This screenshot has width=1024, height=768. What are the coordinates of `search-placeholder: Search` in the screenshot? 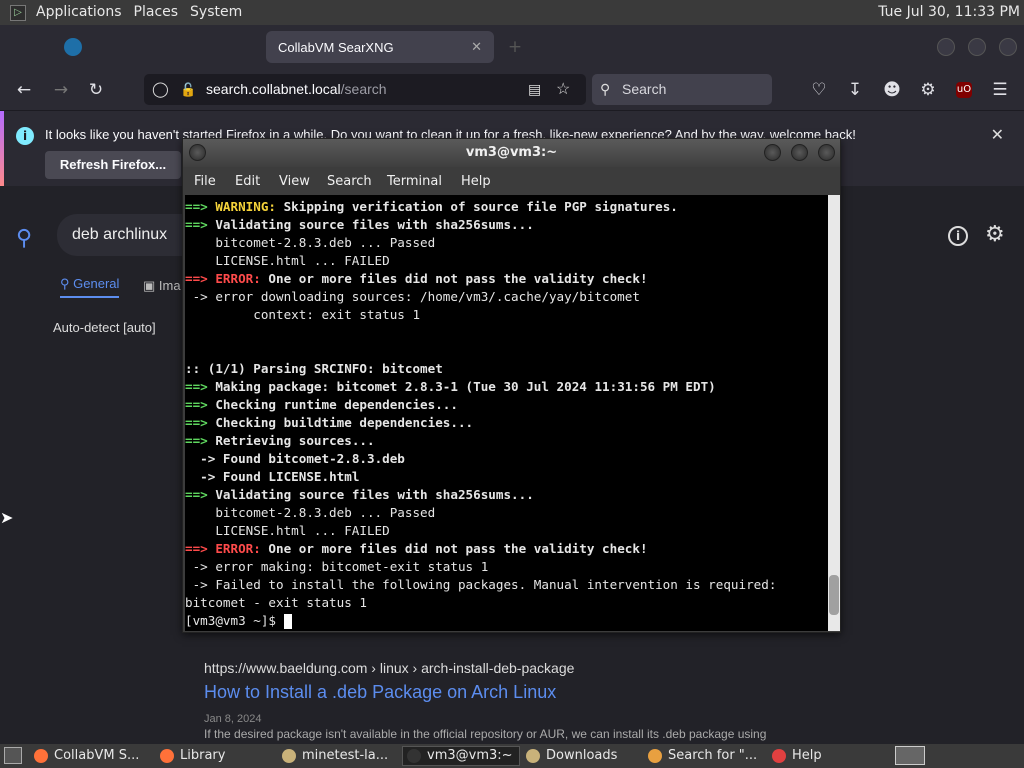 It's located at (644, 89).